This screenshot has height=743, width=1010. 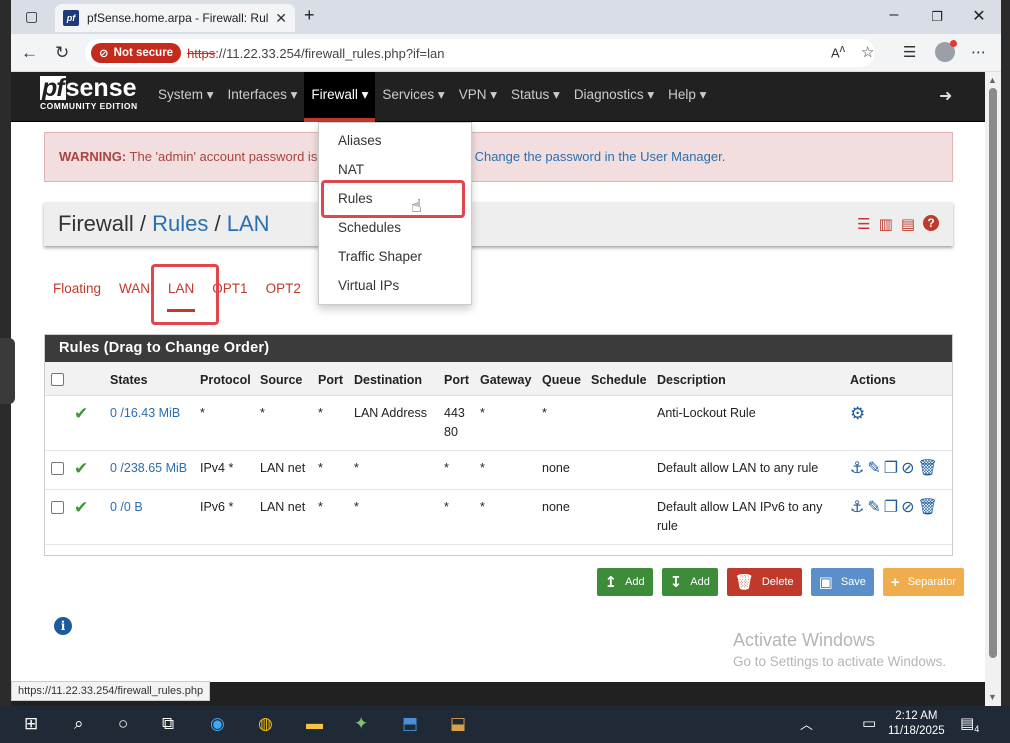 What do you see at coordinates (395, 285) in the screenshot?
I see `menu-item-virtual-ips: Virtual IPs` at bounding box center [395, 285].